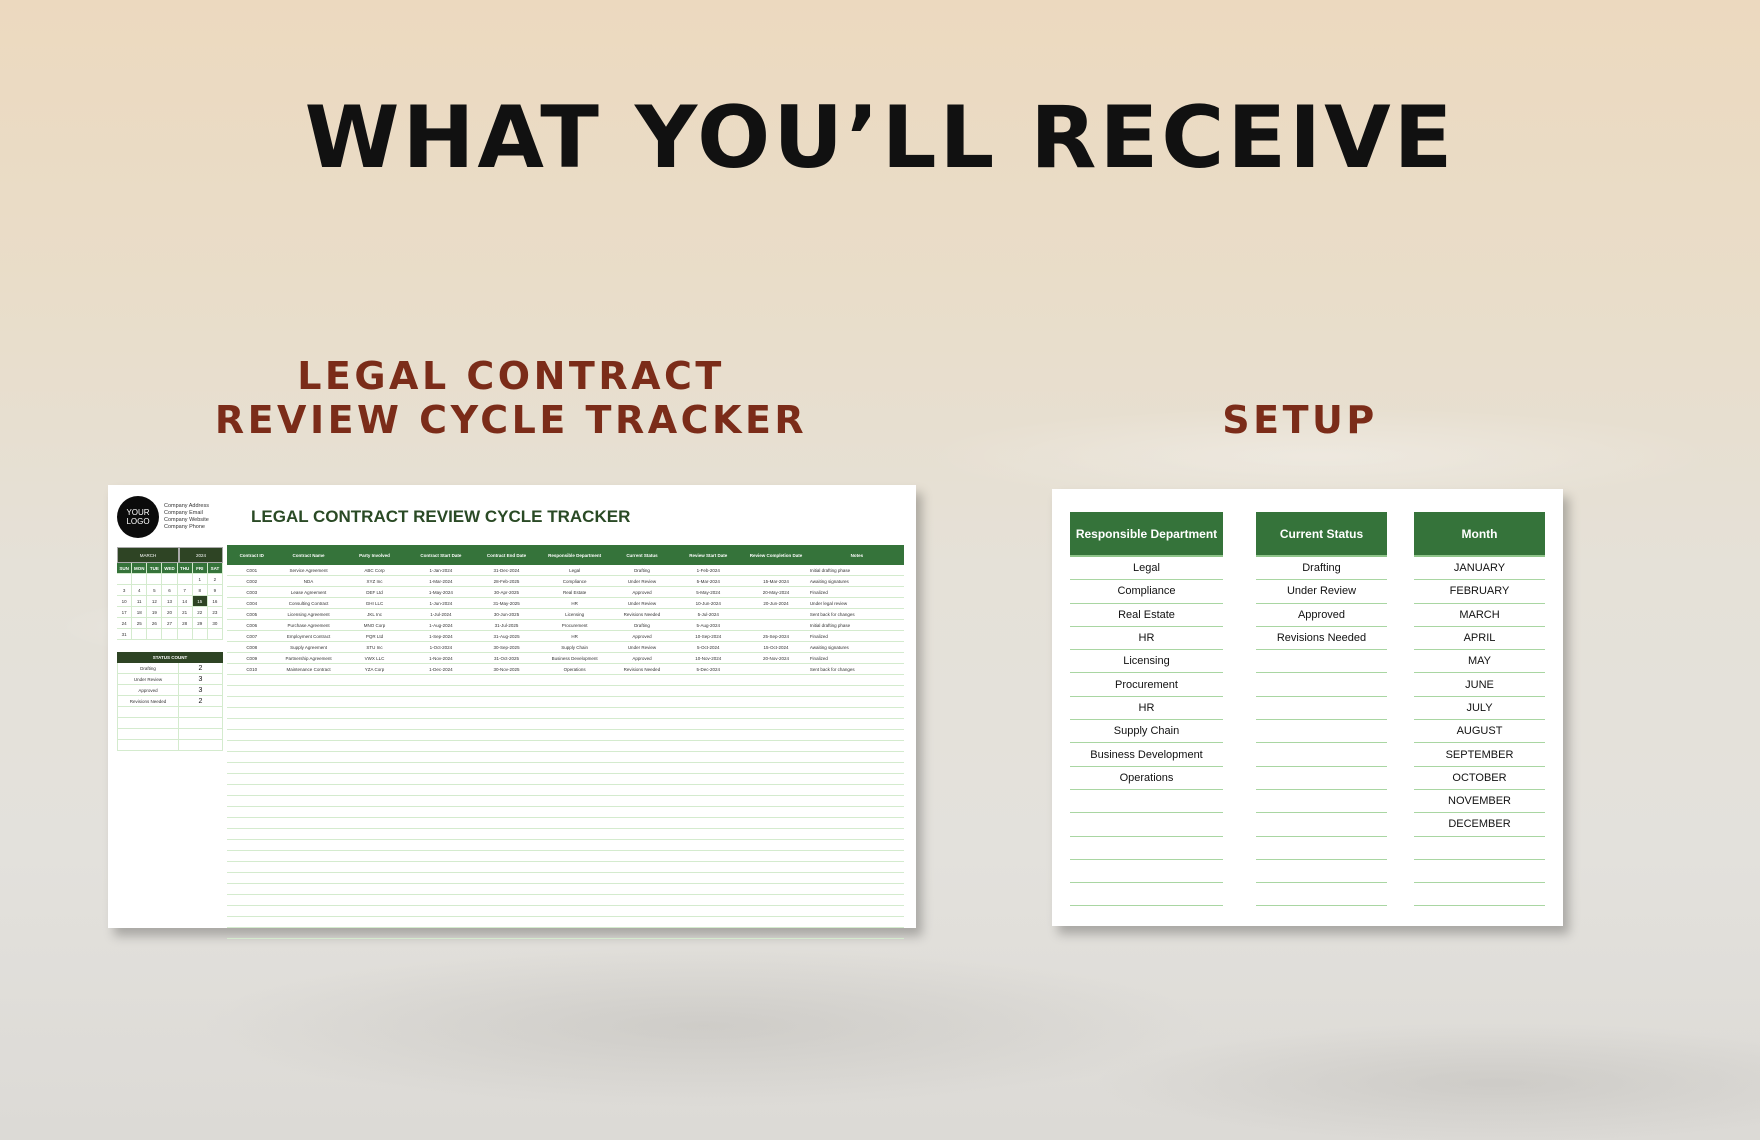 This screenshot has height=1140, width=1760. Describe the element at coordinates (251, 625) in the screenshot. I see `table-cell: C006` at that location.